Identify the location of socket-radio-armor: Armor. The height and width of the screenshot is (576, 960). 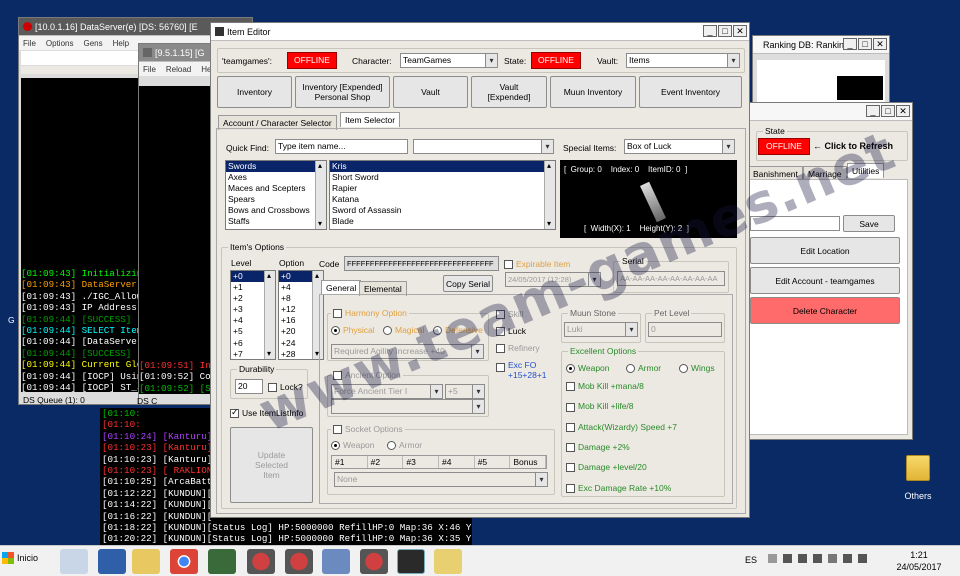
(404, 445).